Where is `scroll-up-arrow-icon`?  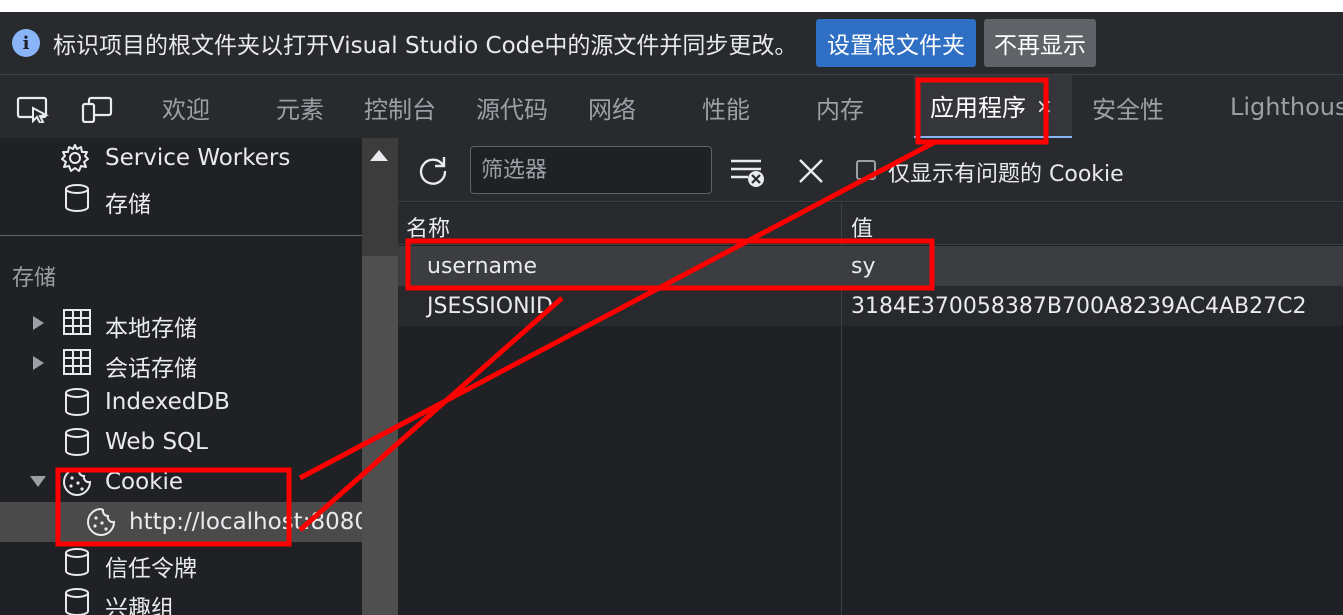 scroll-up-arrow-icon is located at coordinates (379, 155).